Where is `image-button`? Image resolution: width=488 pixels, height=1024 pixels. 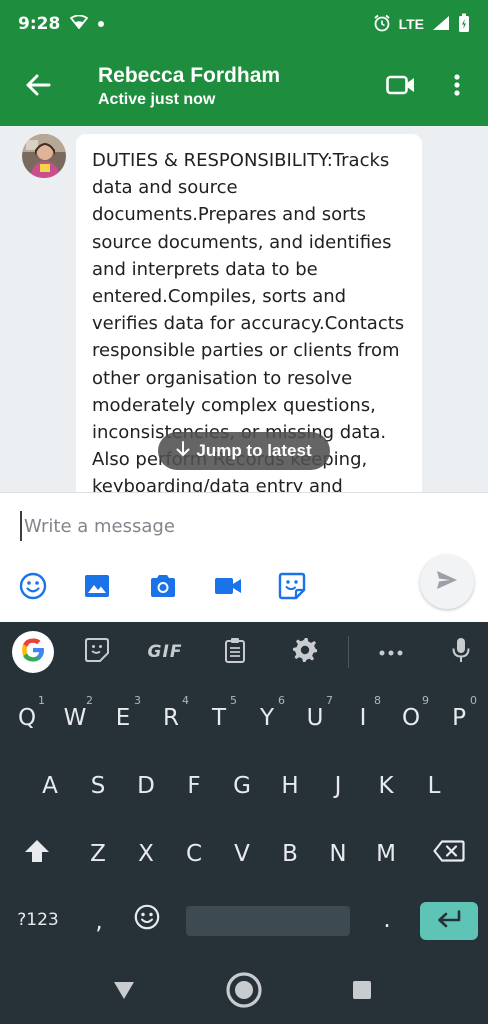 image-button is located at coordinates (97, 588).